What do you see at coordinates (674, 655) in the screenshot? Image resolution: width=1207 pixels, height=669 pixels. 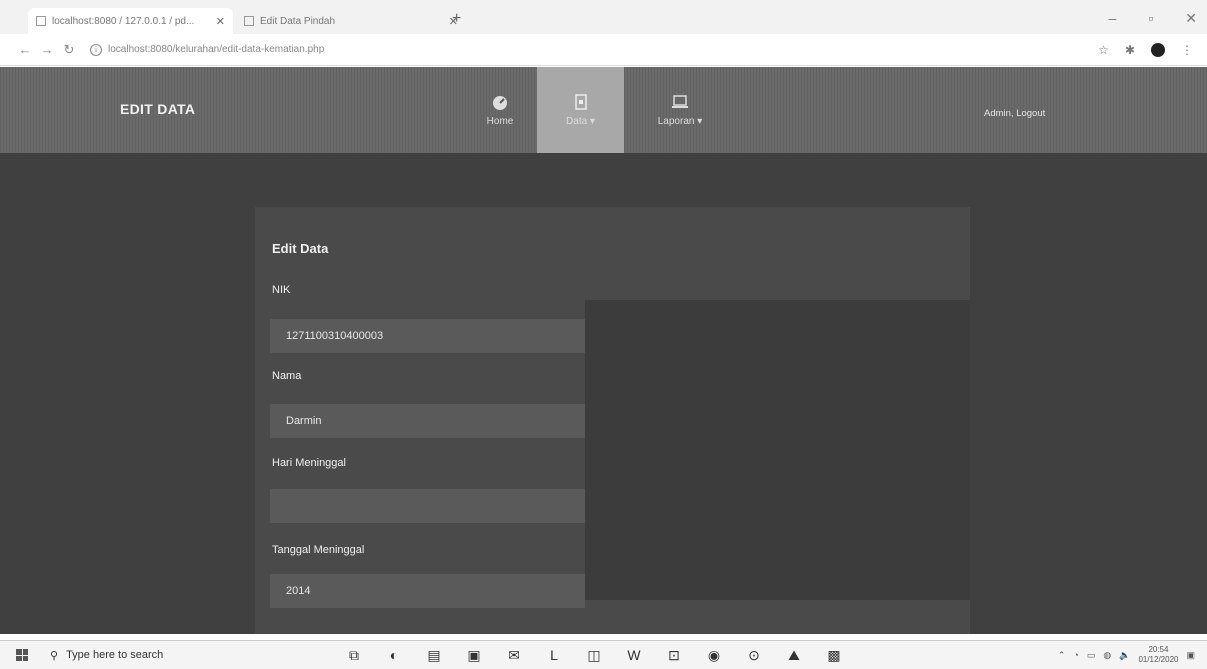 I see `app-icon: ⊡` at bounding box center [674, 655].